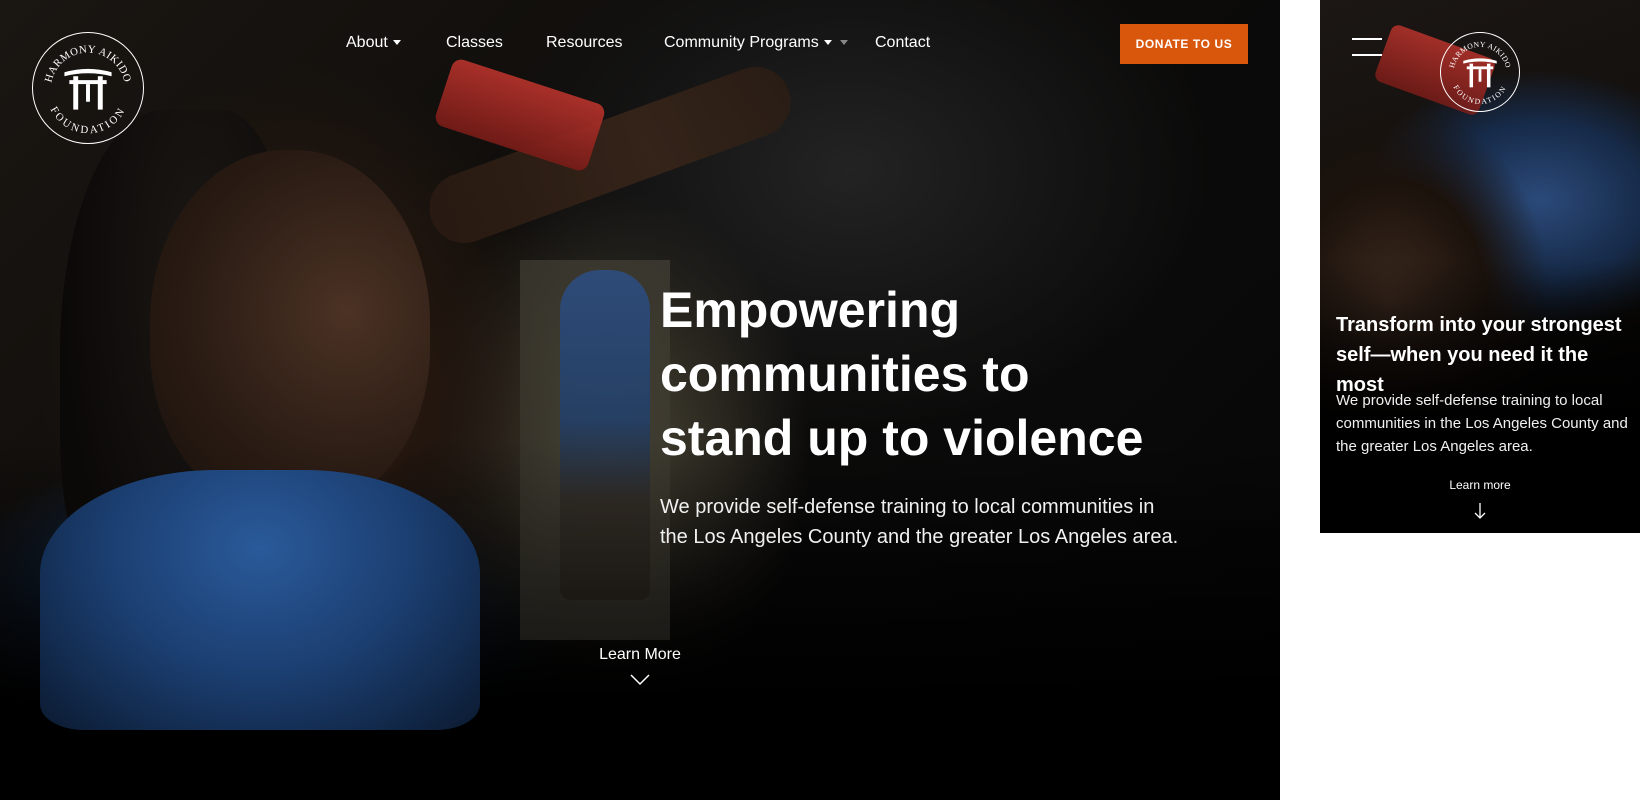 The image size is (1640, 800). I want to click on nav-item-label: About, so click(367, 42).